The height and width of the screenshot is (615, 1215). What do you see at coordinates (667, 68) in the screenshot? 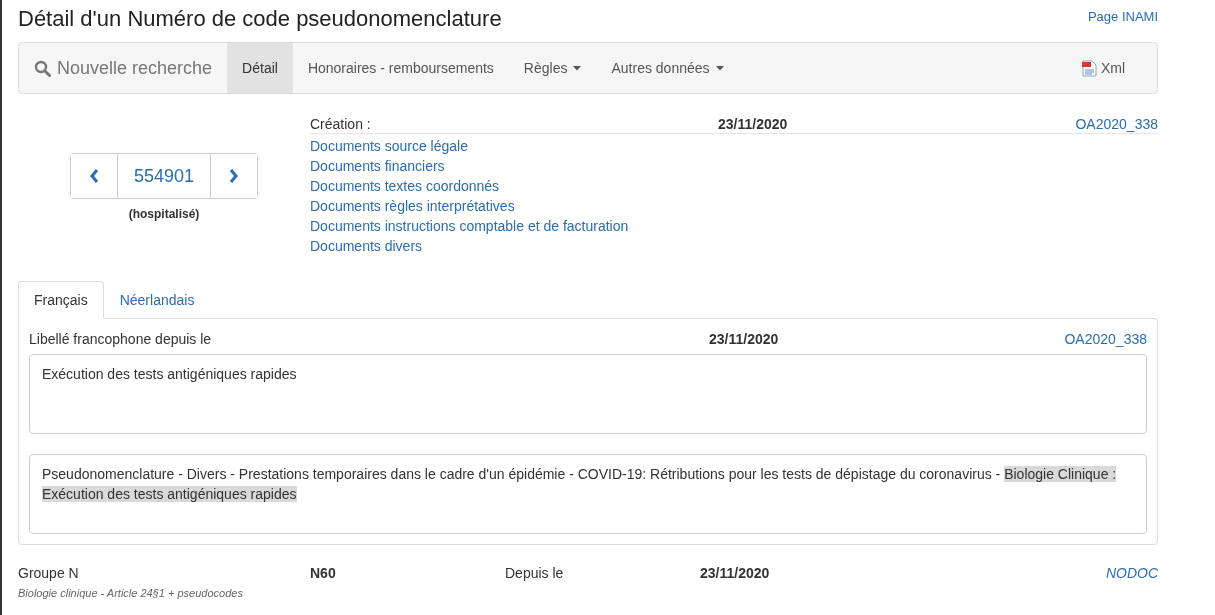
I see `nav-dropdown: Autres données` at bounding box center [667, 68].